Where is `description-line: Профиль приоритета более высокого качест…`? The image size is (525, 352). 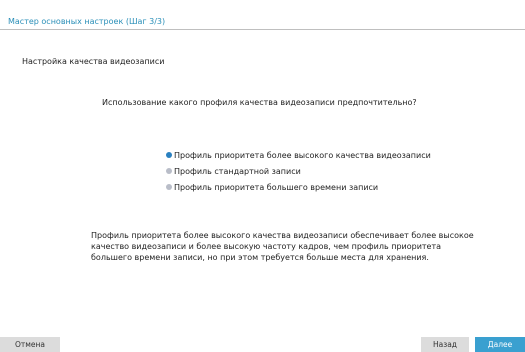
description-line: Профиль приоритета более высокого качест… is located at coordinates (282, 235).